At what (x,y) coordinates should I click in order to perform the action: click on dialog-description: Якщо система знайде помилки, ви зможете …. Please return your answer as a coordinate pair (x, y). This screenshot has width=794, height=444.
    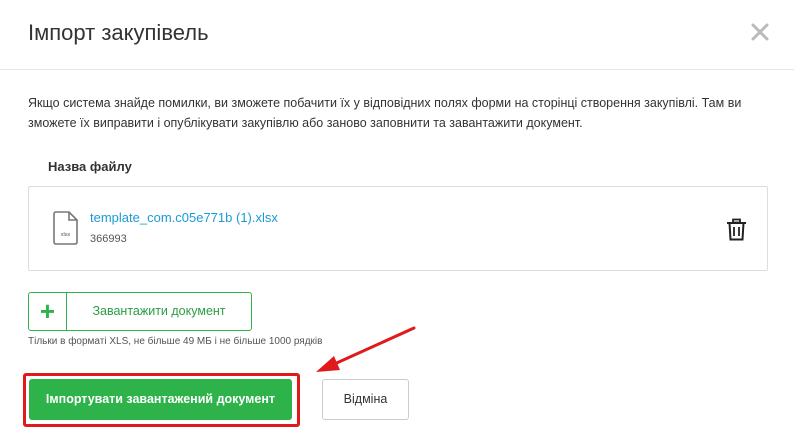
    Looking at the image, I should click on (385, 113).